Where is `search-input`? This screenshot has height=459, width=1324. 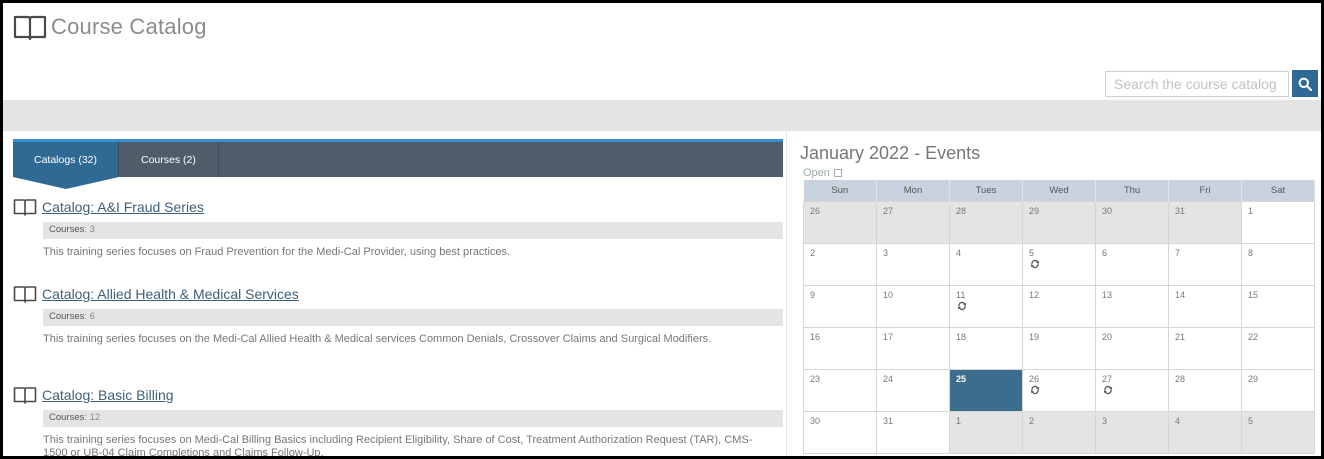 search-input is located at coordinates (1197, 84).